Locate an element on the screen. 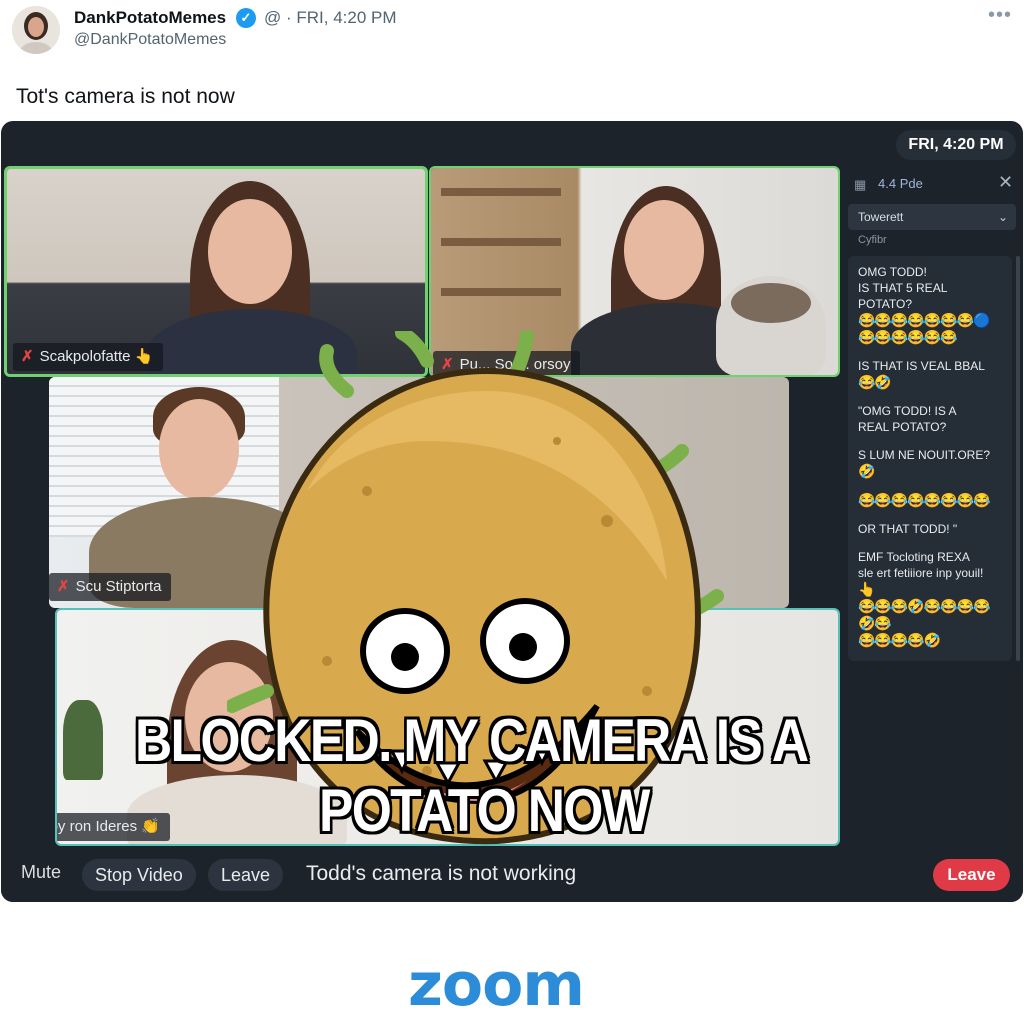  chat-message: IS THAT IS VEAL BBAL 😂🤣 is located at coordinates (931, 374).